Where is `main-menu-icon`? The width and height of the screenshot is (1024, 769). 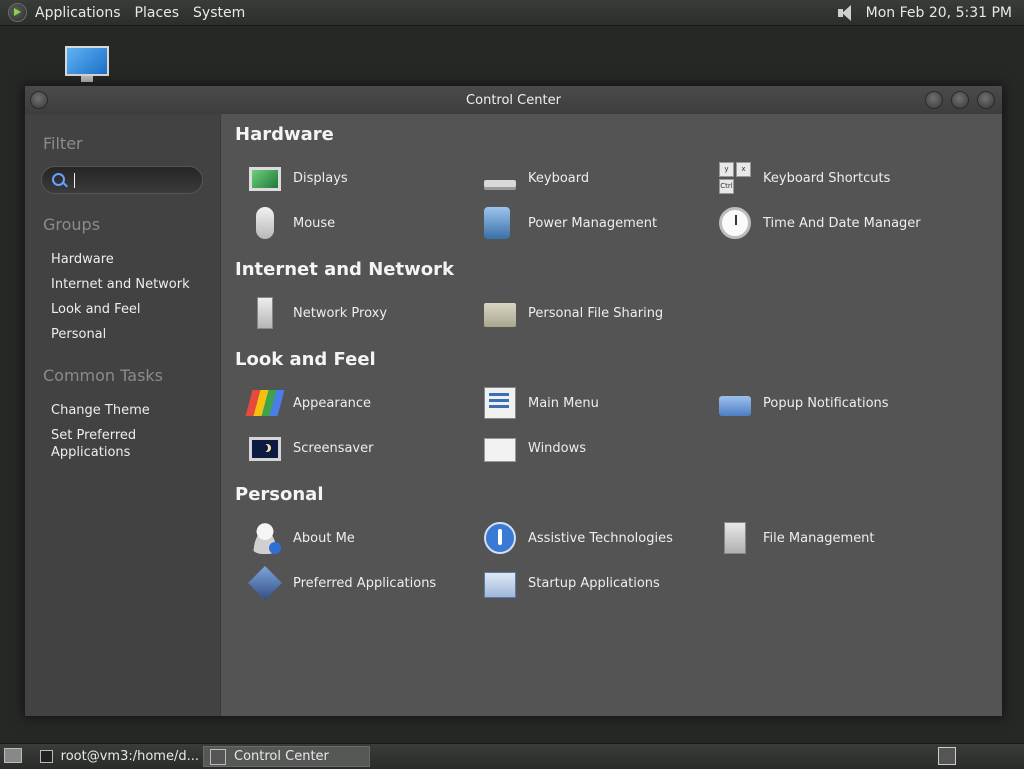
main-menu-icon is located at coordinates (500, 403).